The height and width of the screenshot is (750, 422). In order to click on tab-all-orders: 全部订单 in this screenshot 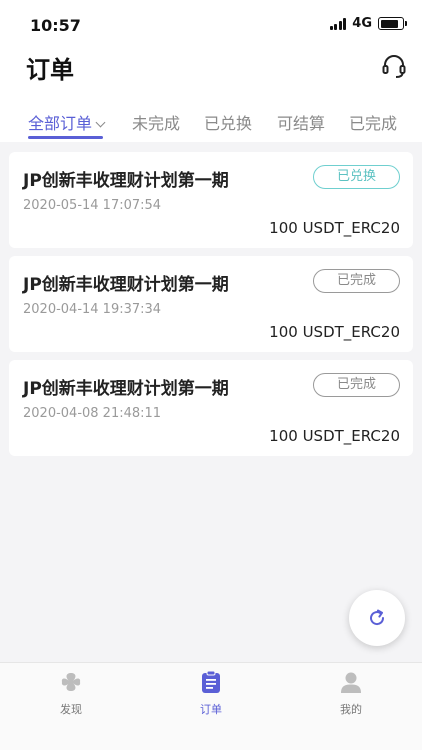, I will do `click(67, 122)`.